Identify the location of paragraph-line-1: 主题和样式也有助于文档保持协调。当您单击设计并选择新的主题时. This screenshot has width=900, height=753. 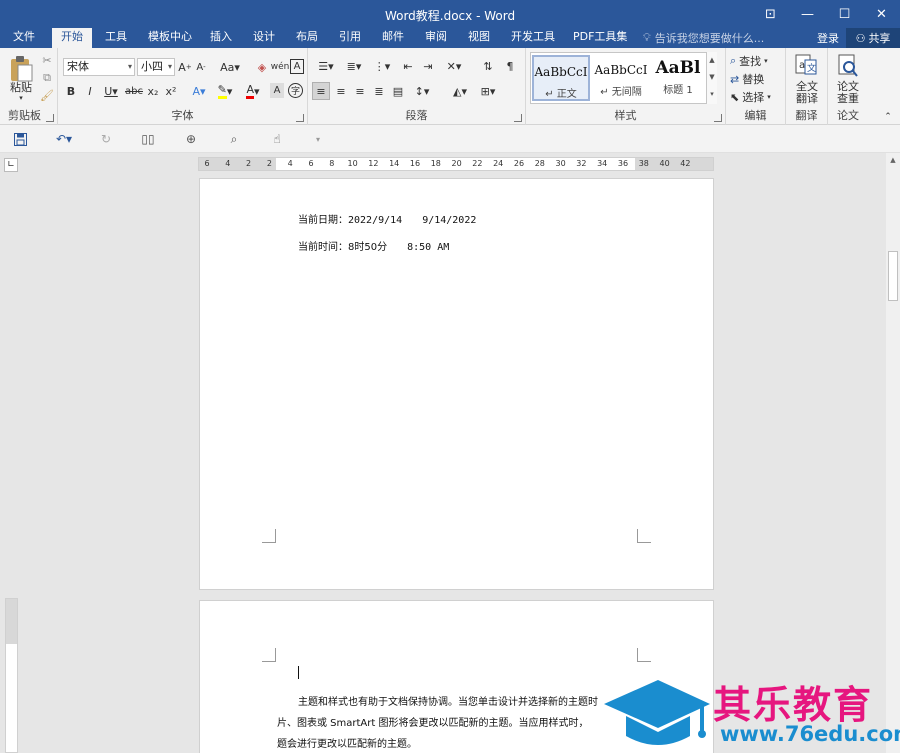
(448, 702).